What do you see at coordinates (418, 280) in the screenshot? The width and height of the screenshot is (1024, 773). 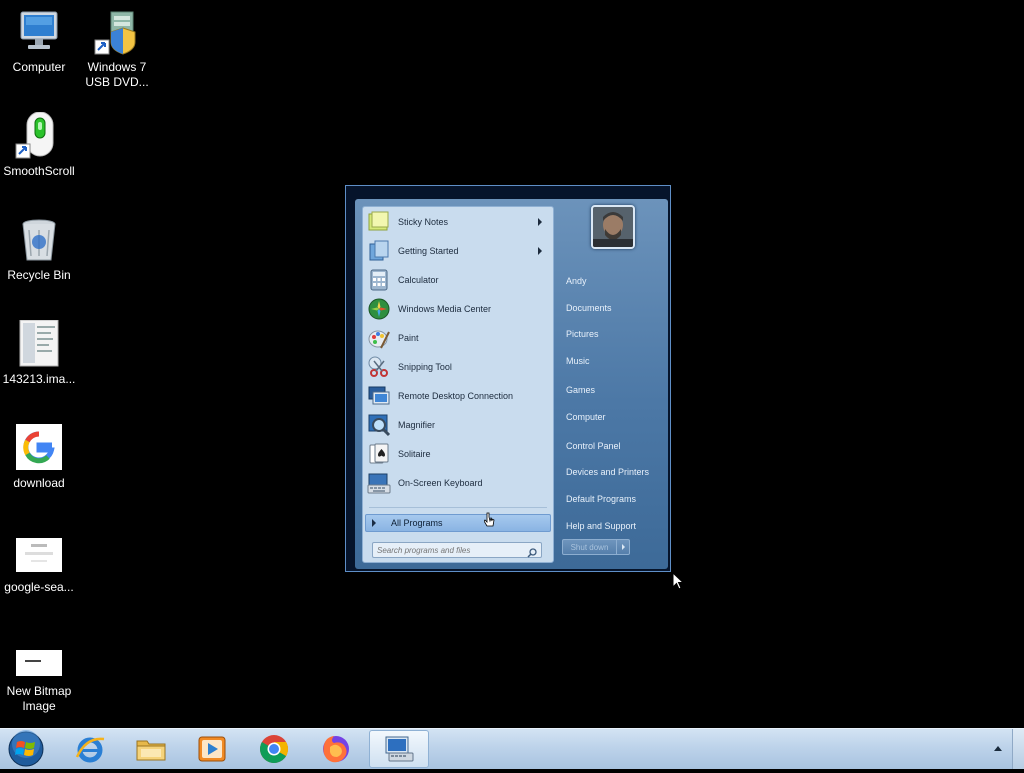 I see `program-label: Calculator` at bounding box center [418, 280].